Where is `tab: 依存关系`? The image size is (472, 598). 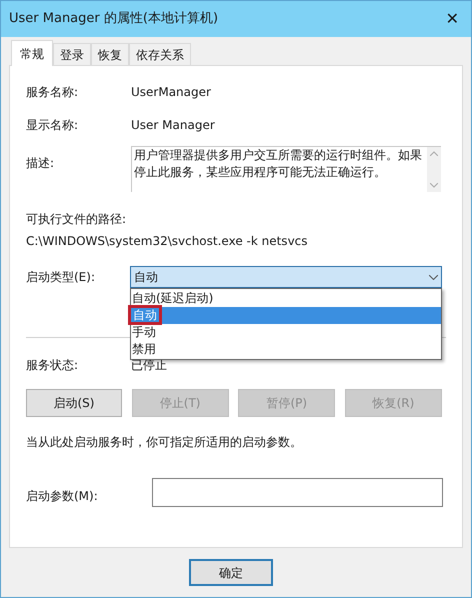
tab: 依存关系 is located at coordinates (160, 54).